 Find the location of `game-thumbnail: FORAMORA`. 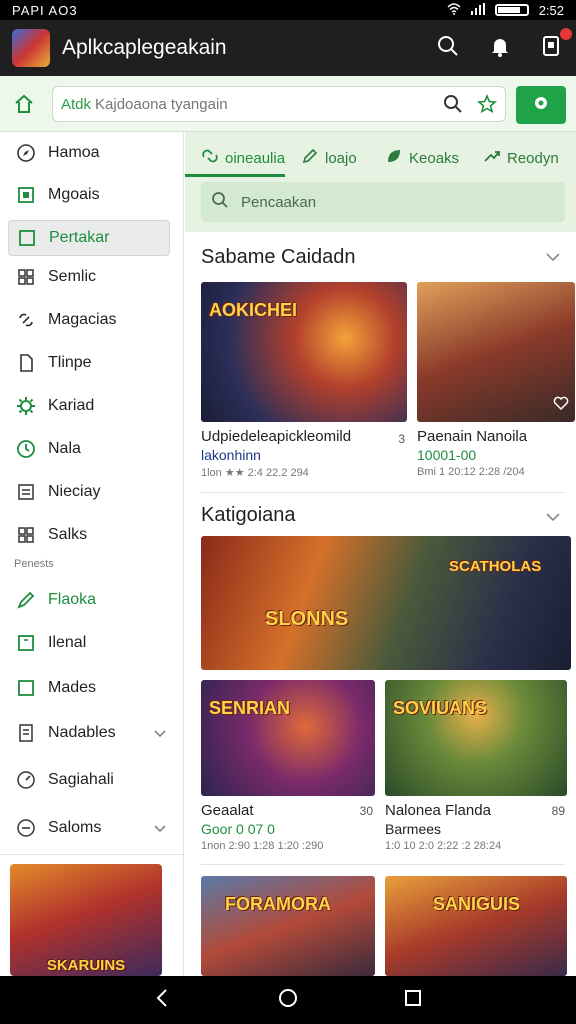

game-thumbnail: FORAMORA is located at coordinates (288, 926).